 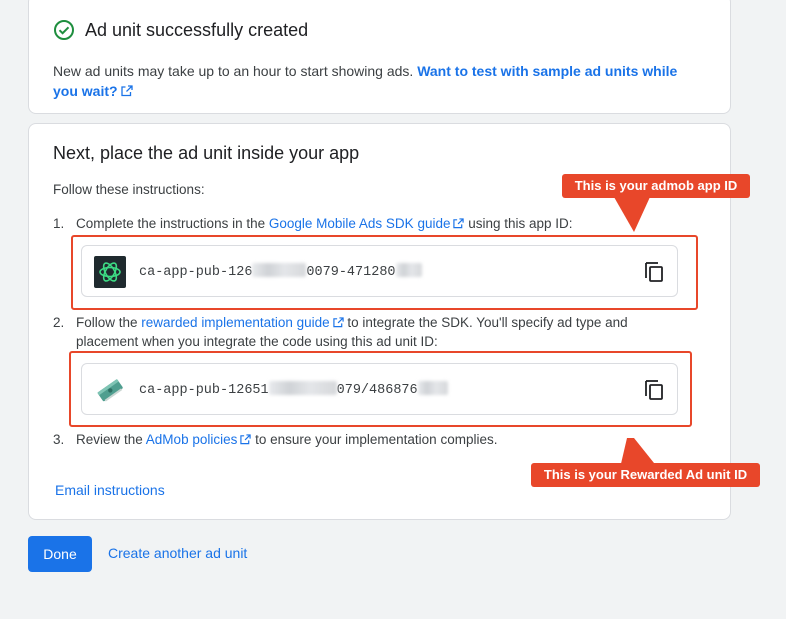 I want to click on ad-unit-id-box: ca-app-pub-12651 079/486876, so click(x=379, y=389).